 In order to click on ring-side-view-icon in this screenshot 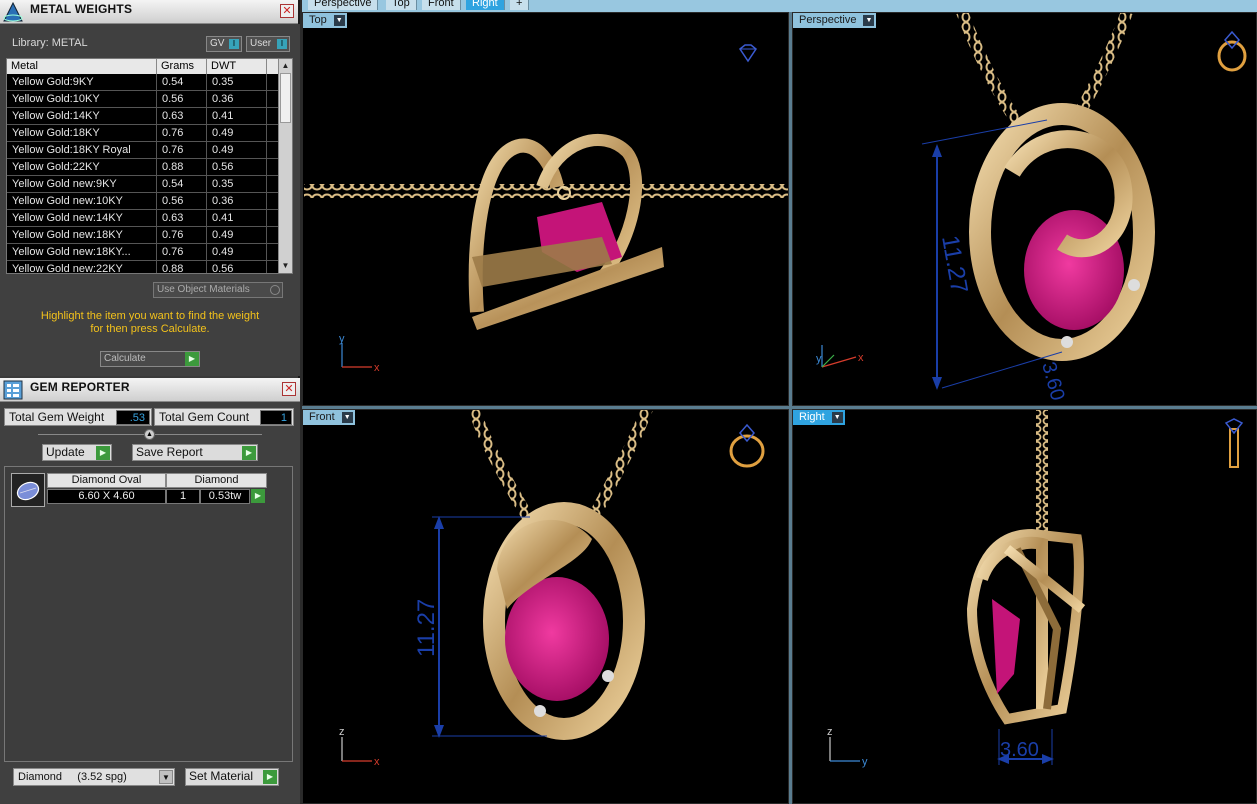, I will do `click(1234, 443)`.